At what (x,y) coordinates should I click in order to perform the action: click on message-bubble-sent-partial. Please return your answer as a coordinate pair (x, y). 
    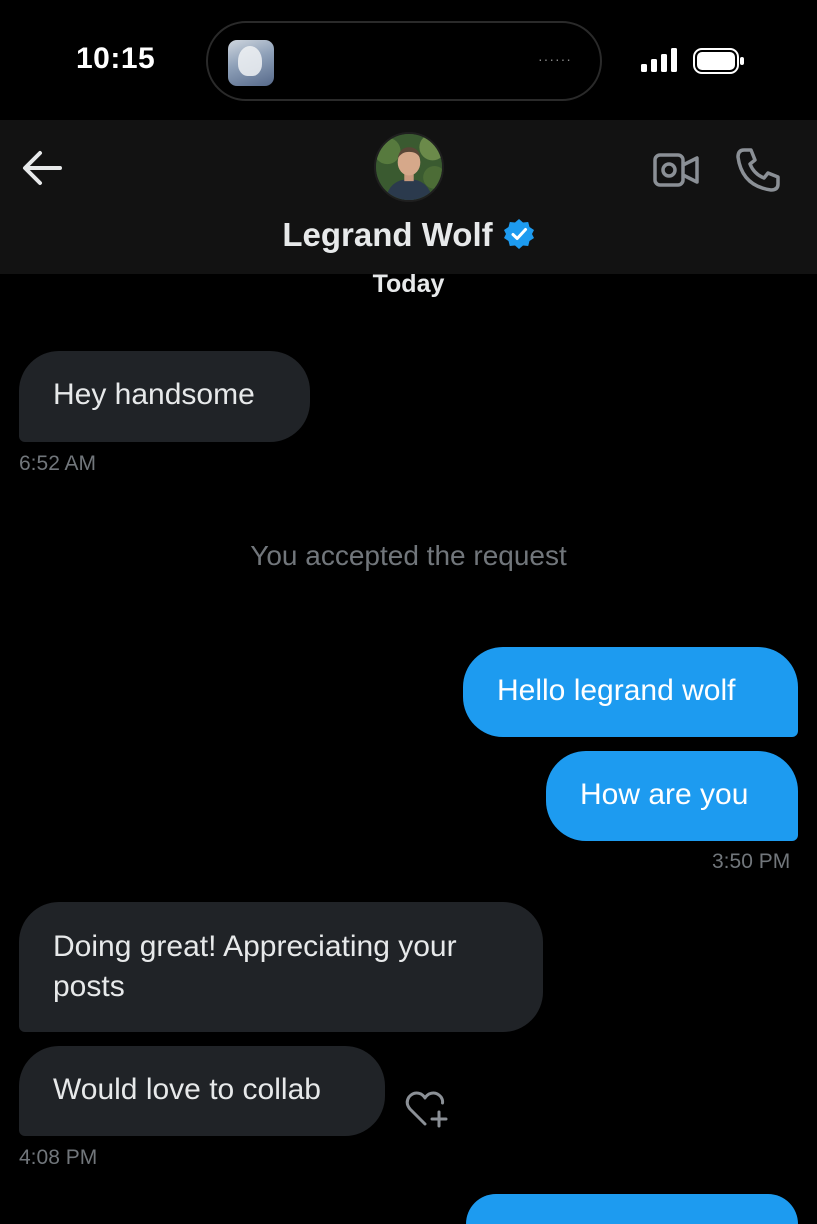
    Looking at the image, I should click on (632, 1209).